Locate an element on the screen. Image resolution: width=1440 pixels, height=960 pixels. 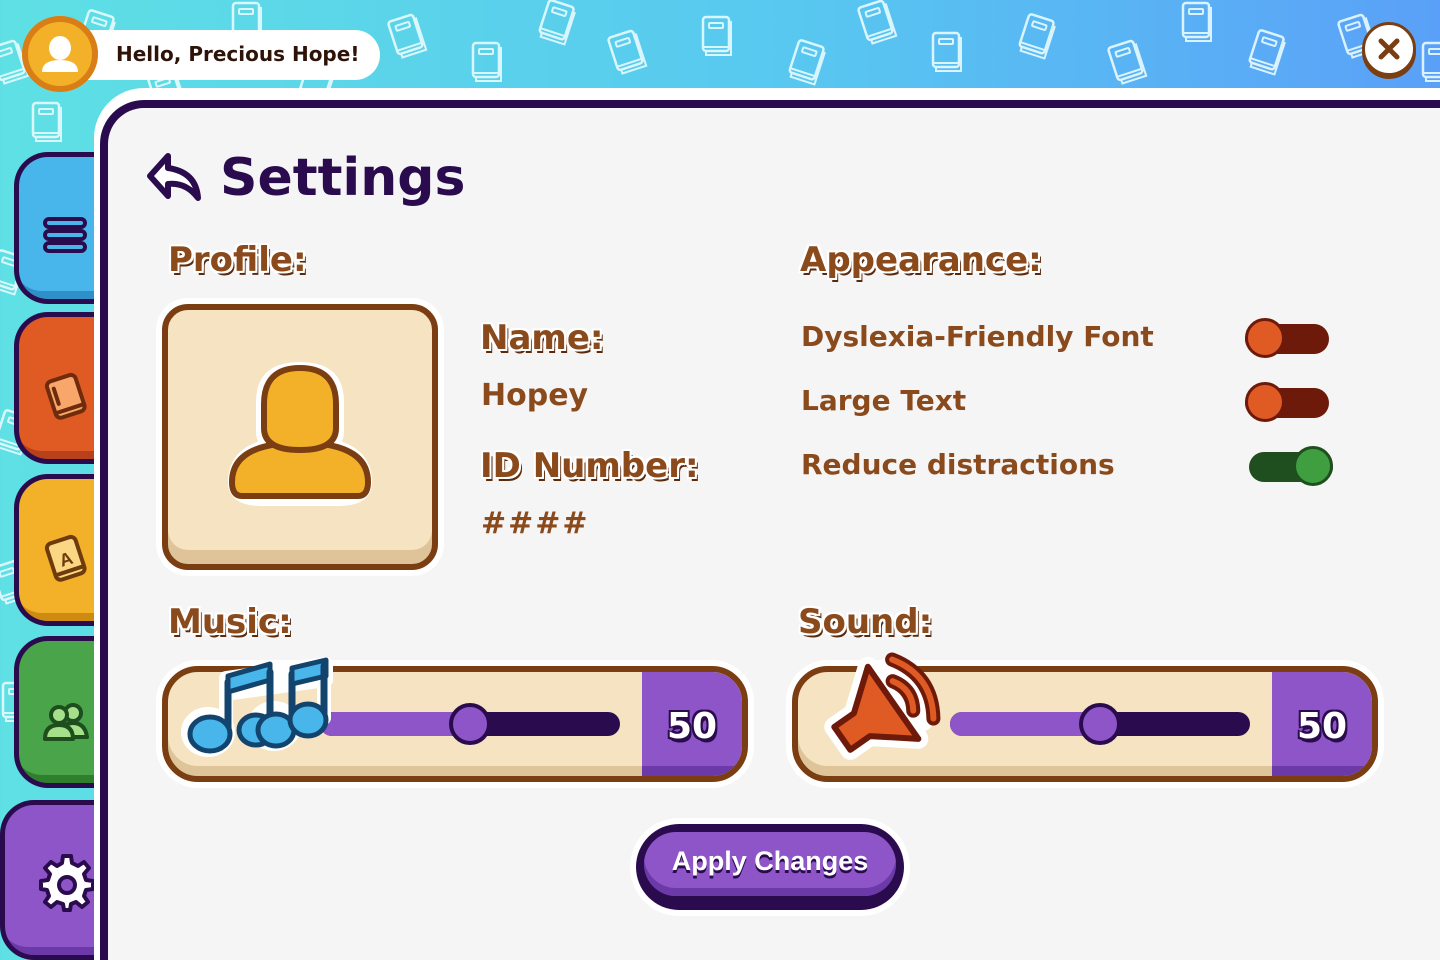
id-number-value: #### is located at coordinates (535, 523).